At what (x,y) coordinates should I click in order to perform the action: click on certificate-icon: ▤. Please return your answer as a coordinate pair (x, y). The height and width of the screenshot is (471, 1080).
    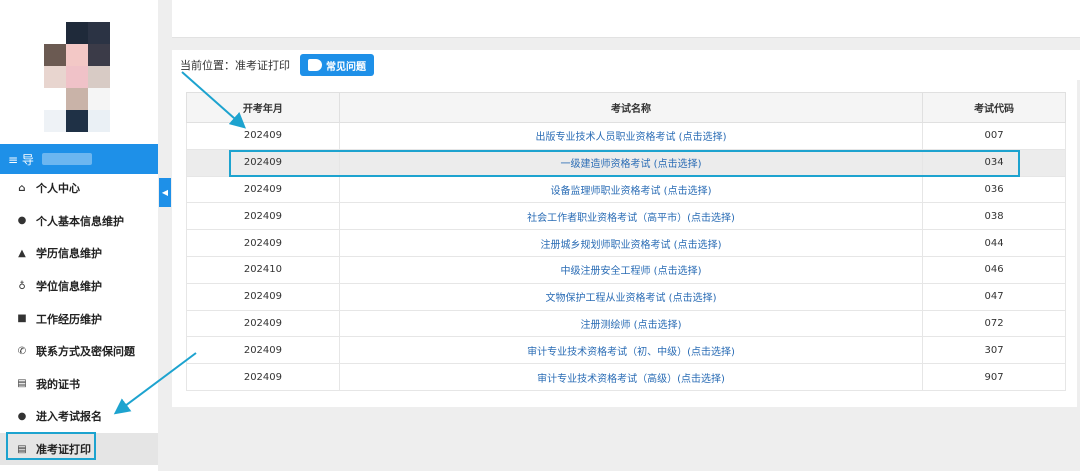
    Looking at the image, I should click on (22, 384).